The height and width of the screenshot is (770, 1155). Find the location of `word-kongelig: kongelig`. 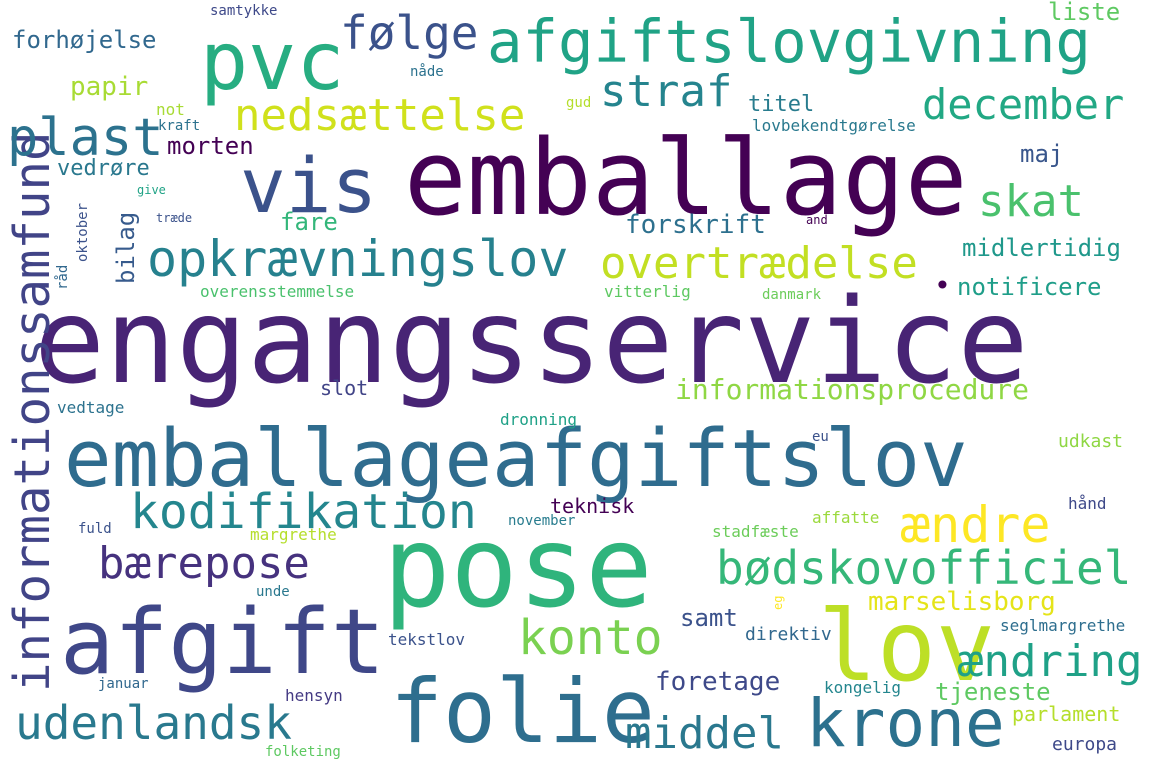

word-kongelig: kongelig is located at coordinates (863, 687).